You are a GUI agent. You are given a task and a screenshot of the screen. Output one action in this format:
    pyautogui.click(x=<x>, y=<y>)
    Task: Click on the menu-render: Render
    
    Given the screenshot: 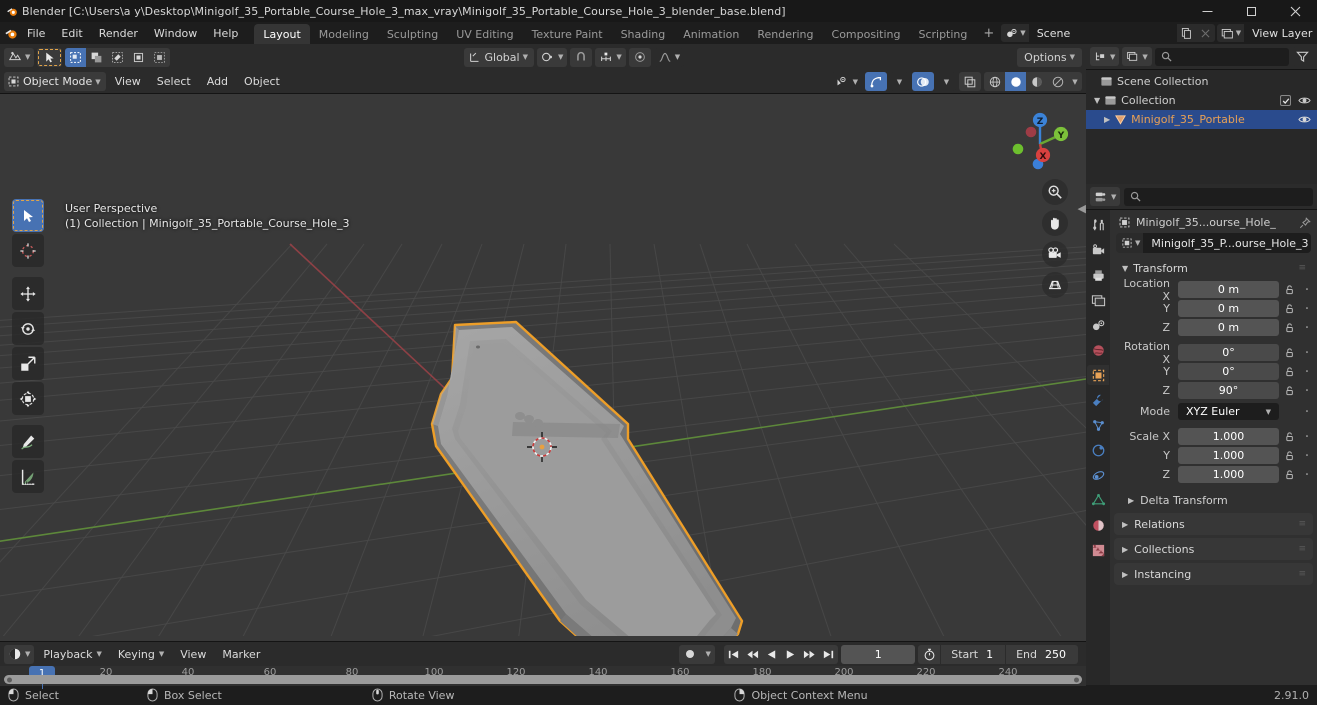 What is the action you would take?
    pyautogui.click(x=118, y=33)
    